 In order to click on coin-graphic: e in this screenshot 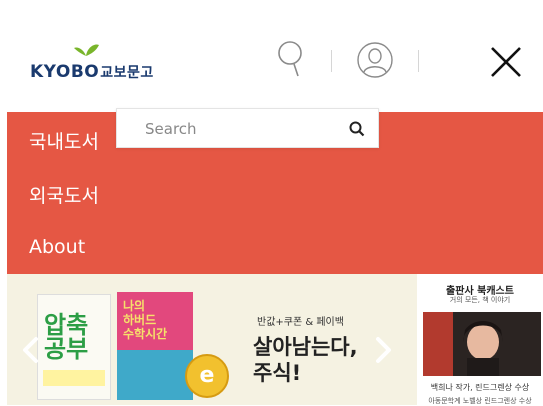, I will do `click(207, 376)`.